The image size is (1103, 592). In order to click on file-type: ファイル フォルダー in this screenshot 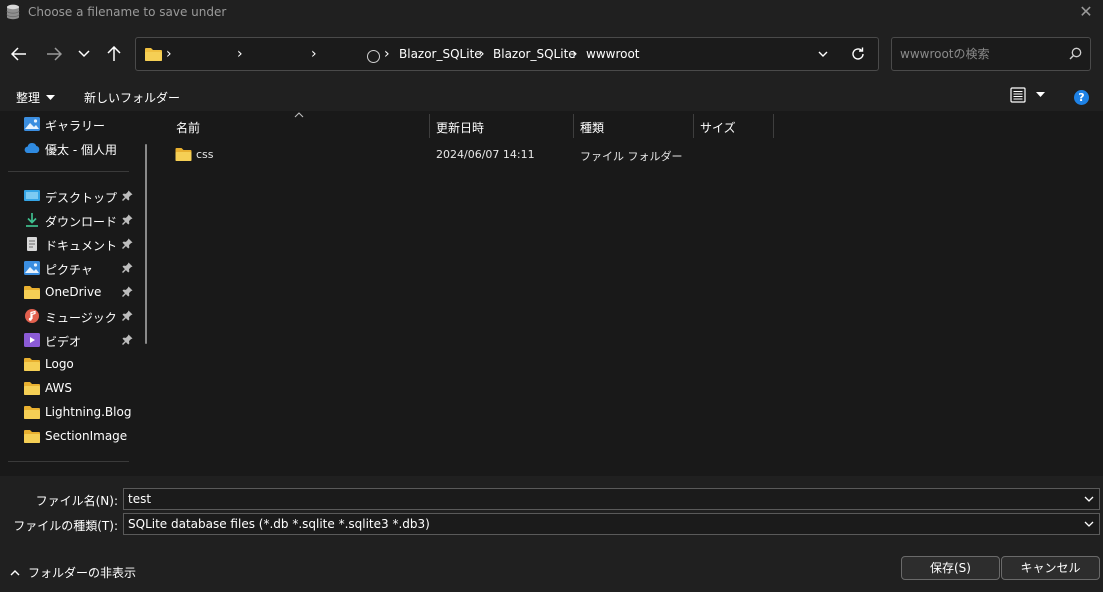, I will do `click(631, 156)`.